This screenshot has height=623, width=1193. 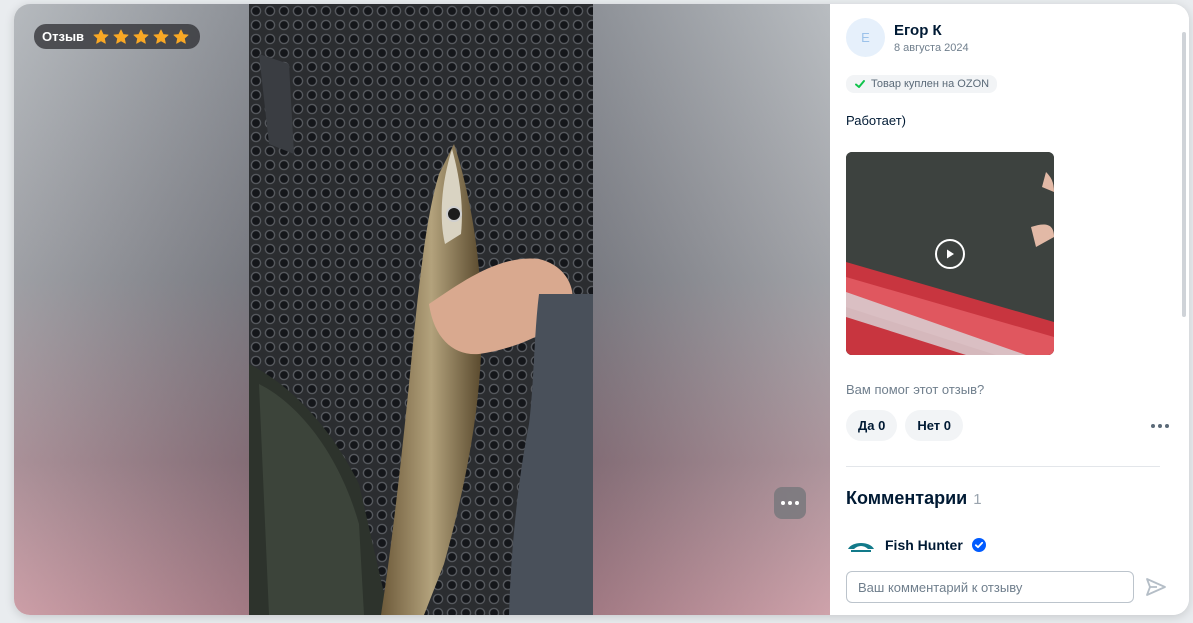 What do you see at coordinates (1009, 425) in the screenshot?
I see `vote-row: Да 0 Нет 0` at bounding box center [1009, 425].